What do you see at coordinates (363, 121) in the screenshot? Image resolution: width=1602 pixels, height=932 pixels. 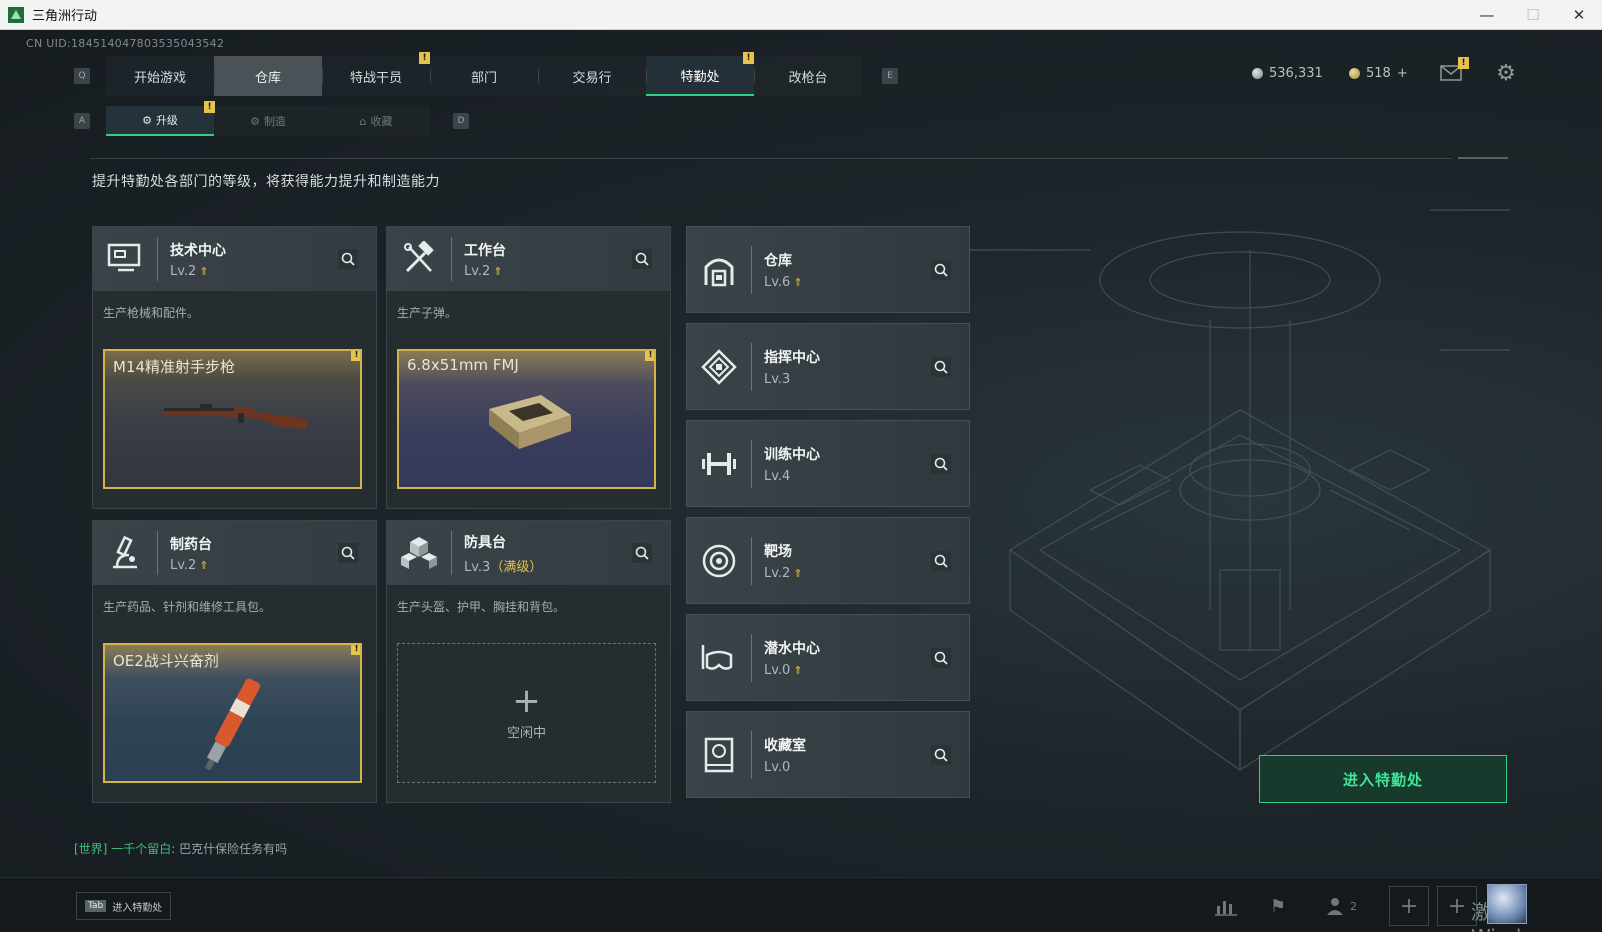 I see `collect-icon: ⌂` at bounding box center [363, 121].